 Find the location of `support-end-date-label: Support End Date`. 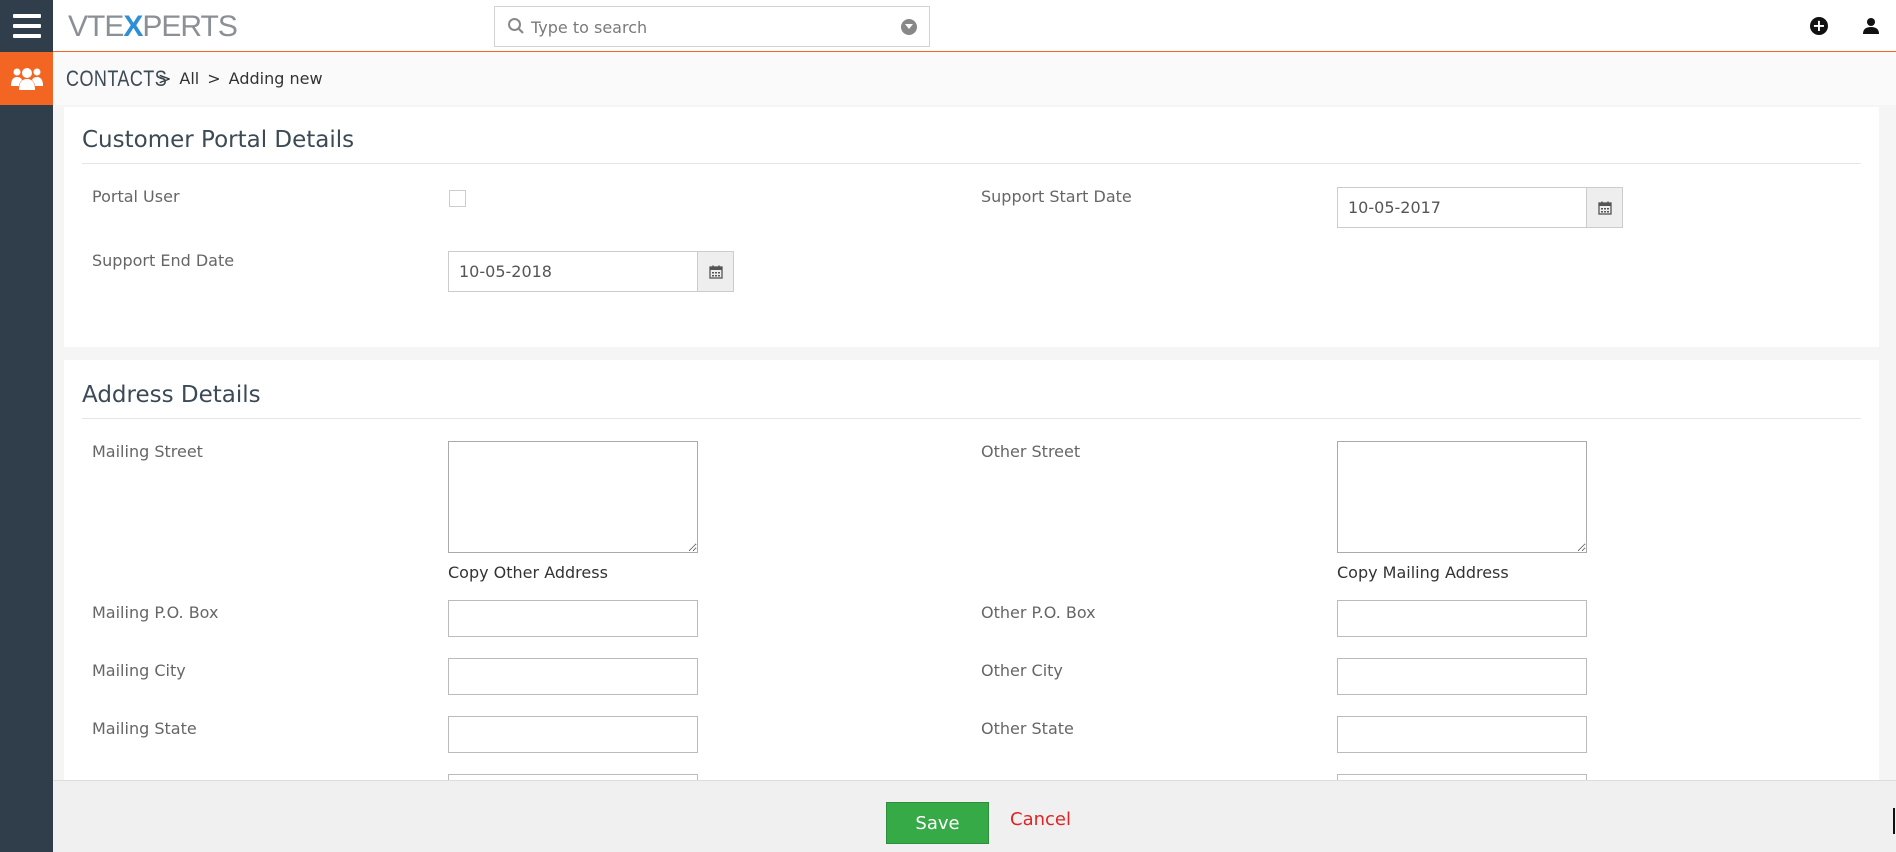

support-end-date-label: Support End Date is located at coordinates (163, 260).